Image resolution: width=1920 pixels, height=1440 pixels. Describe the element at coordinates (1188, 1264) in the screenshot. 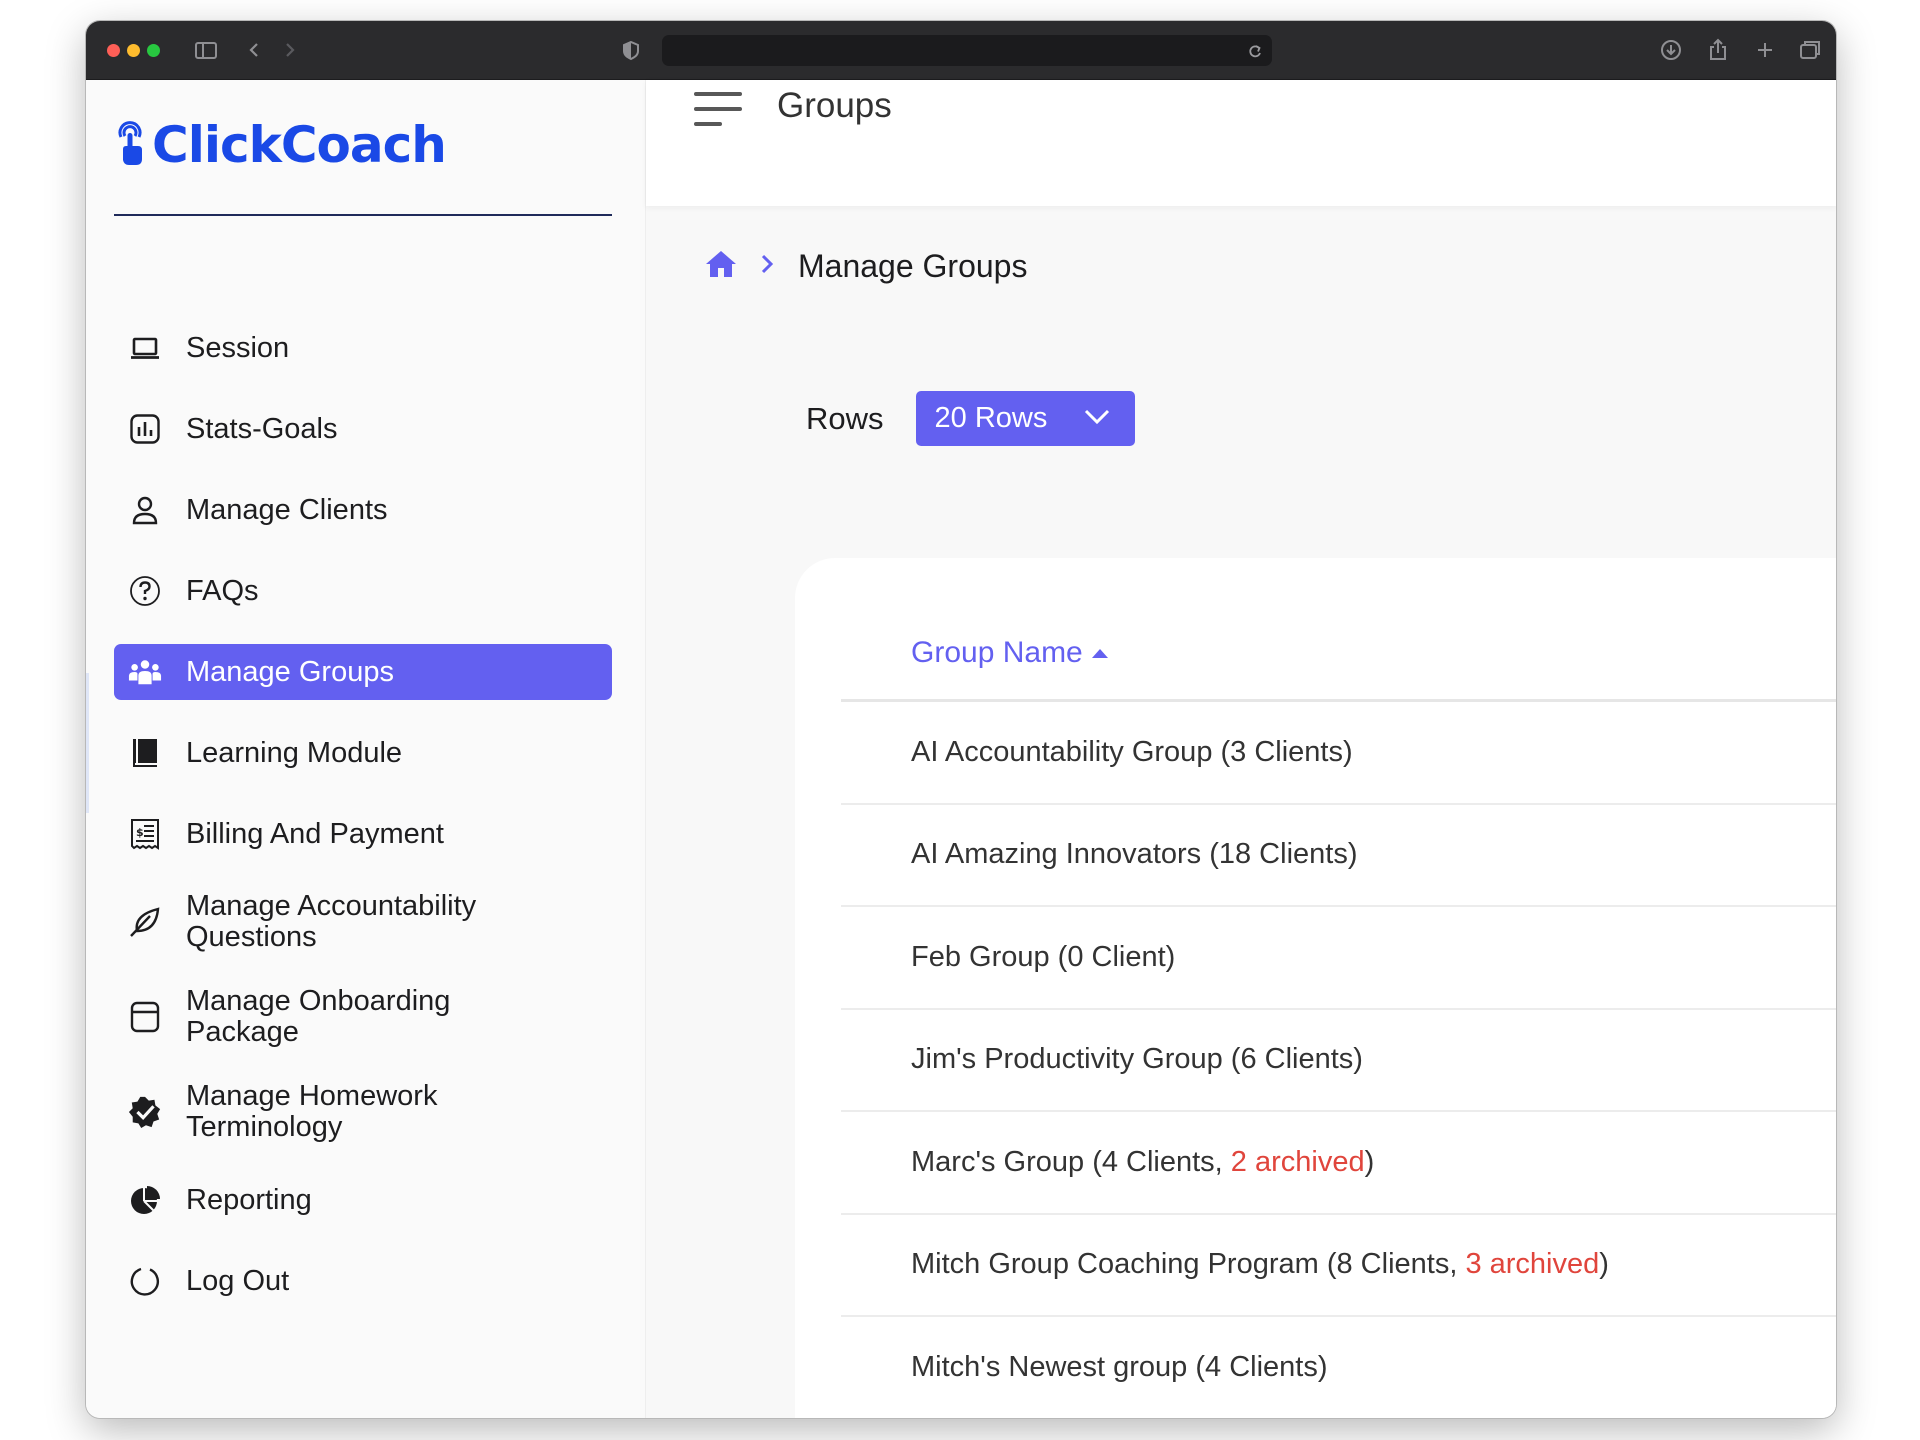

I see `group-name: Mitch Group Coaching Program (8 Clients,` at that location.